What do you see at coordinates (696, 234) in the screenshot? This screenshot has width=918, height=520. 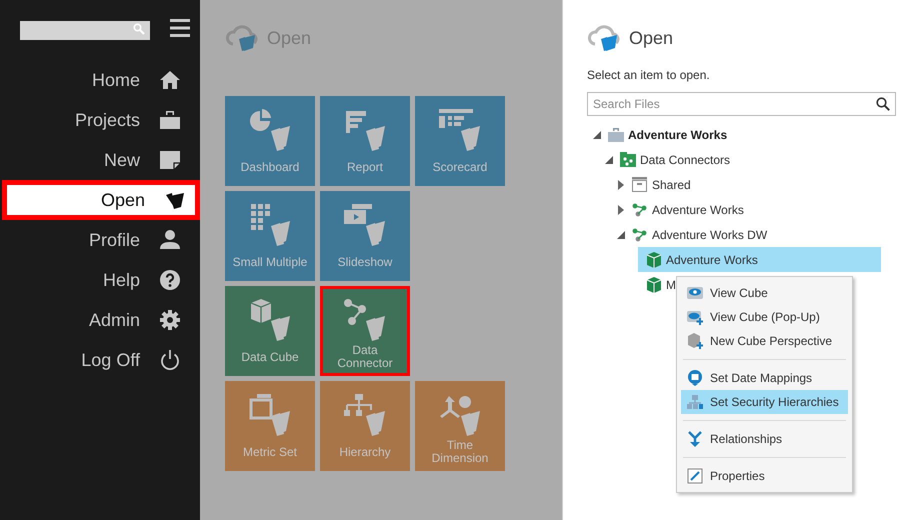 I see `tree-item: Adventure Works DW` at bounding box center [696, 234].